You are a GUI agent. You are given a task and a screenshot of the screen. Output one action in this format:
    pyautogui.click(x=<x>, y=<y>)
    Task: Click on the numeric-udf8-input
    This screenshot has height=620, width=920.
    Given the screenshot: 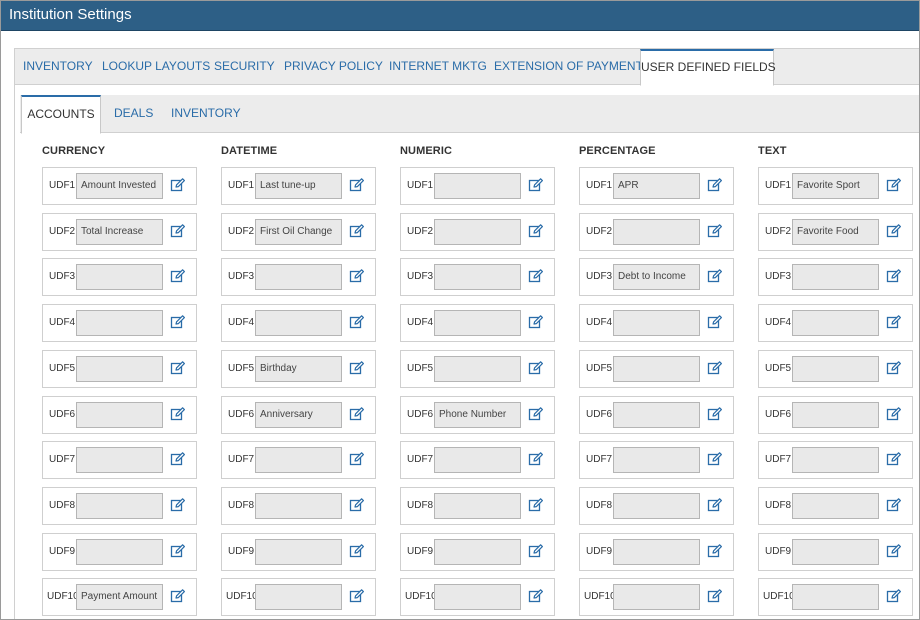 What is the action you would take?
    pyautogui.click(x=477, y=506)
    